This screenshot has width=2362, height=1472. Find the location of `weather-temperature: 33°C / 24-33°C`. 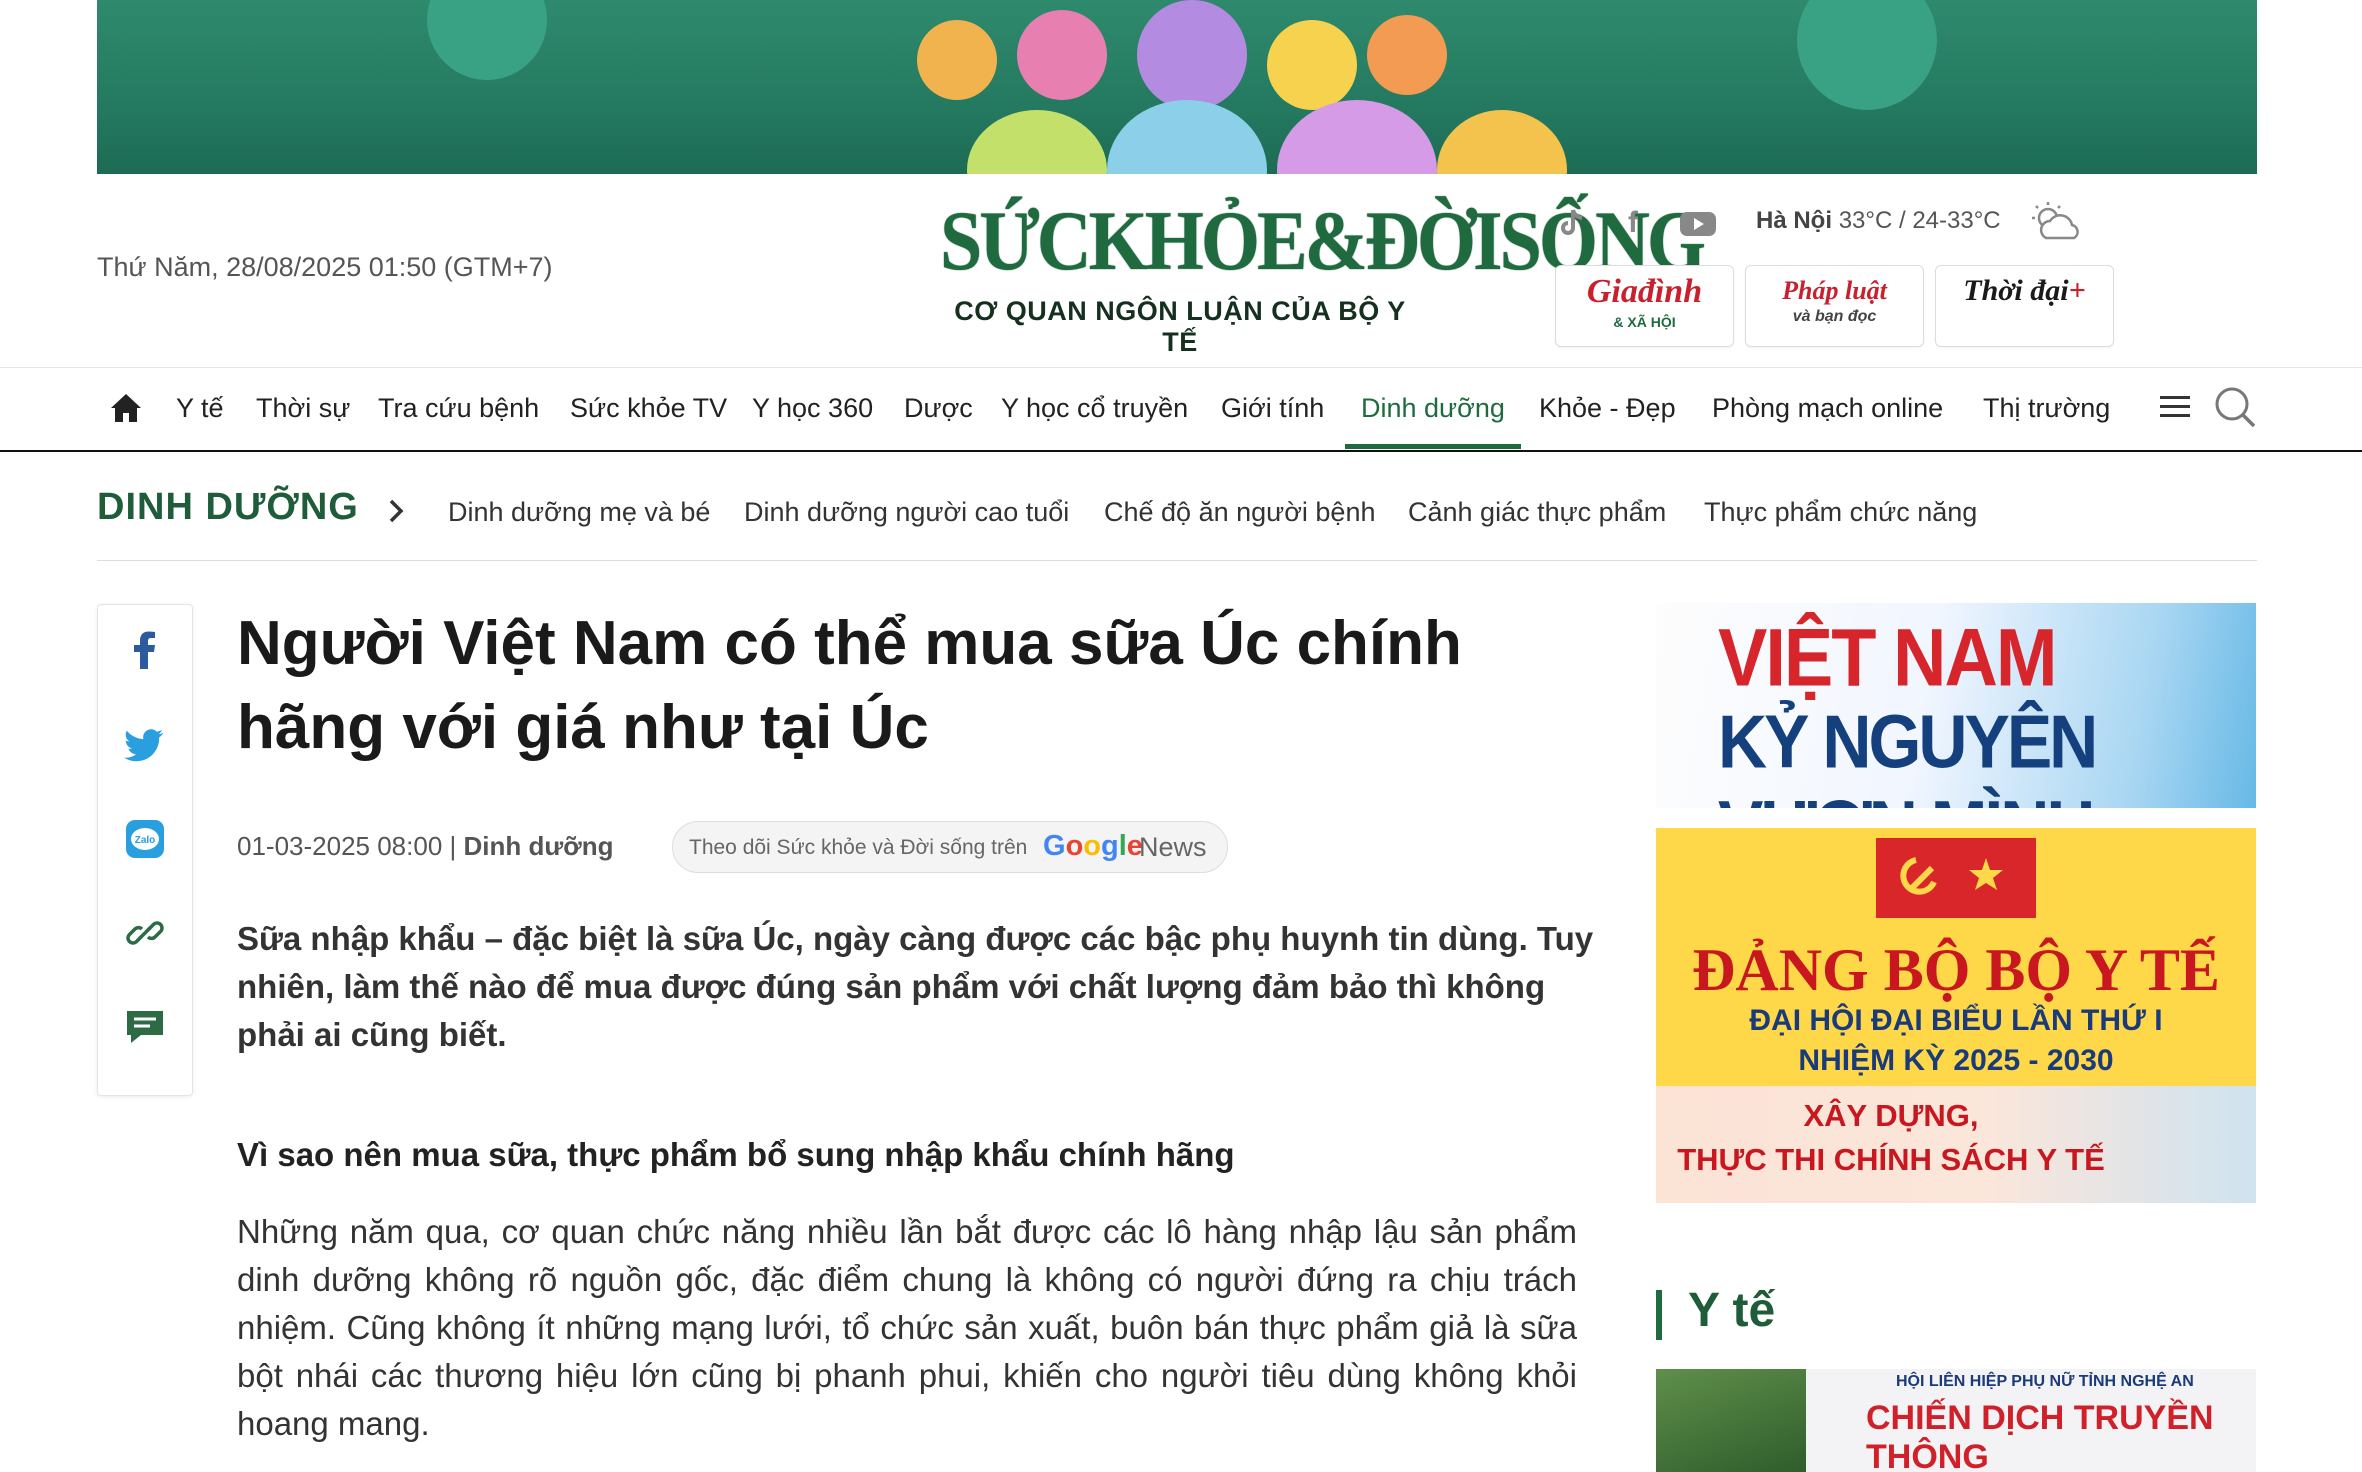

weather-temperature: 33°C / 24-33°C is located at coordinates (1919, 220).